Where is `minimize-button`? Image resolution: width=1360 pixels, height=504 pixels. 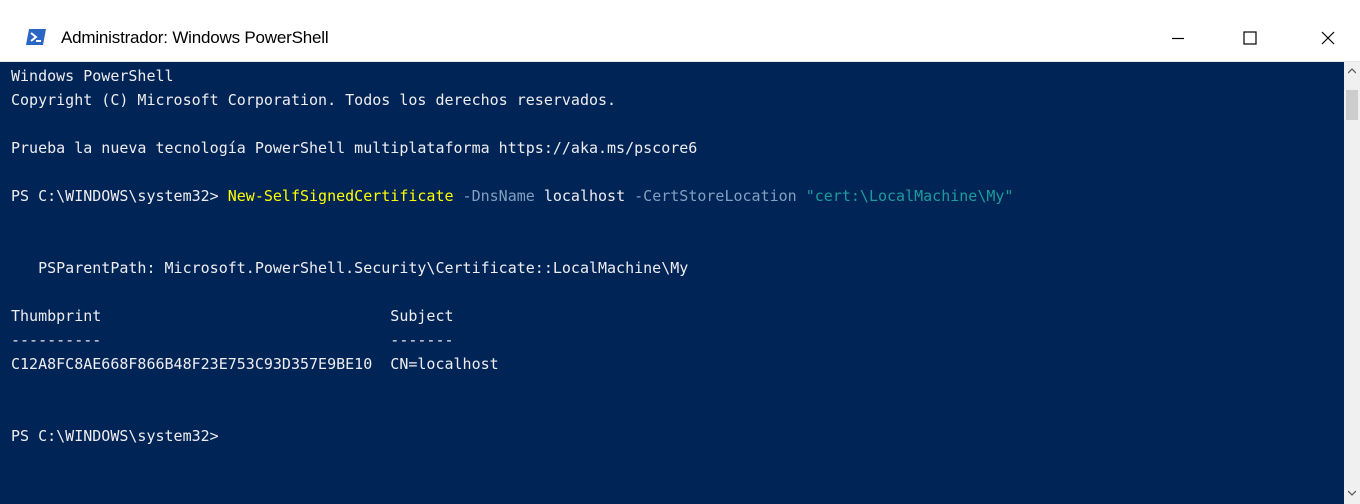 minimize-button is located at coordinates (1178, 38).